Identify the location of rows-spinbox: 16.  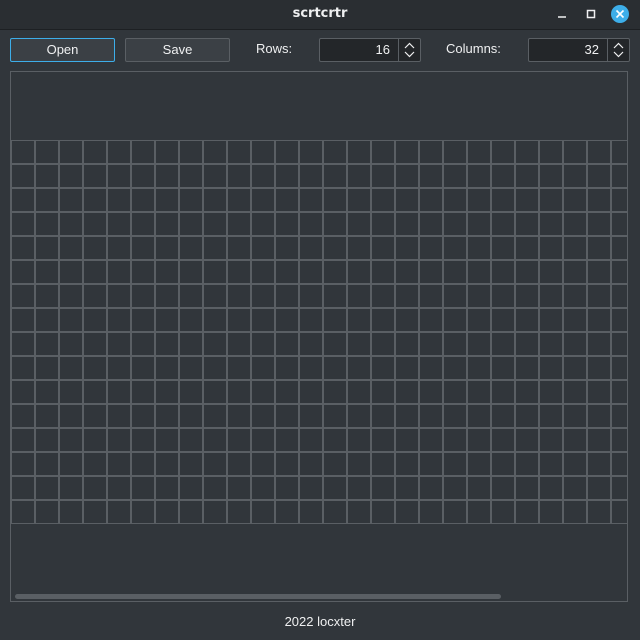
(370, 50).